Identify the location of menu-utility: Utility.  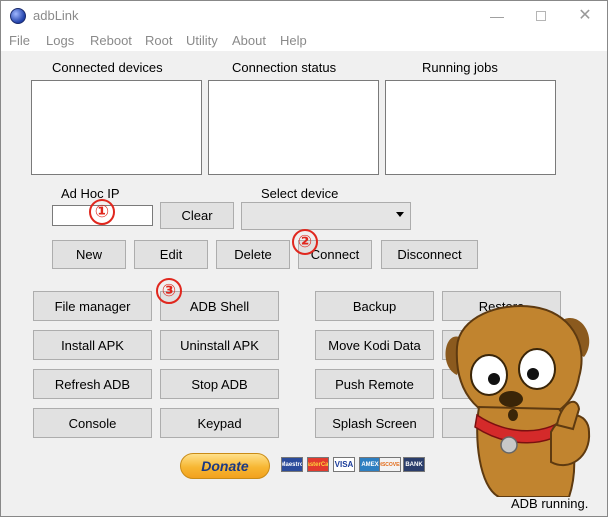
(202, 40).